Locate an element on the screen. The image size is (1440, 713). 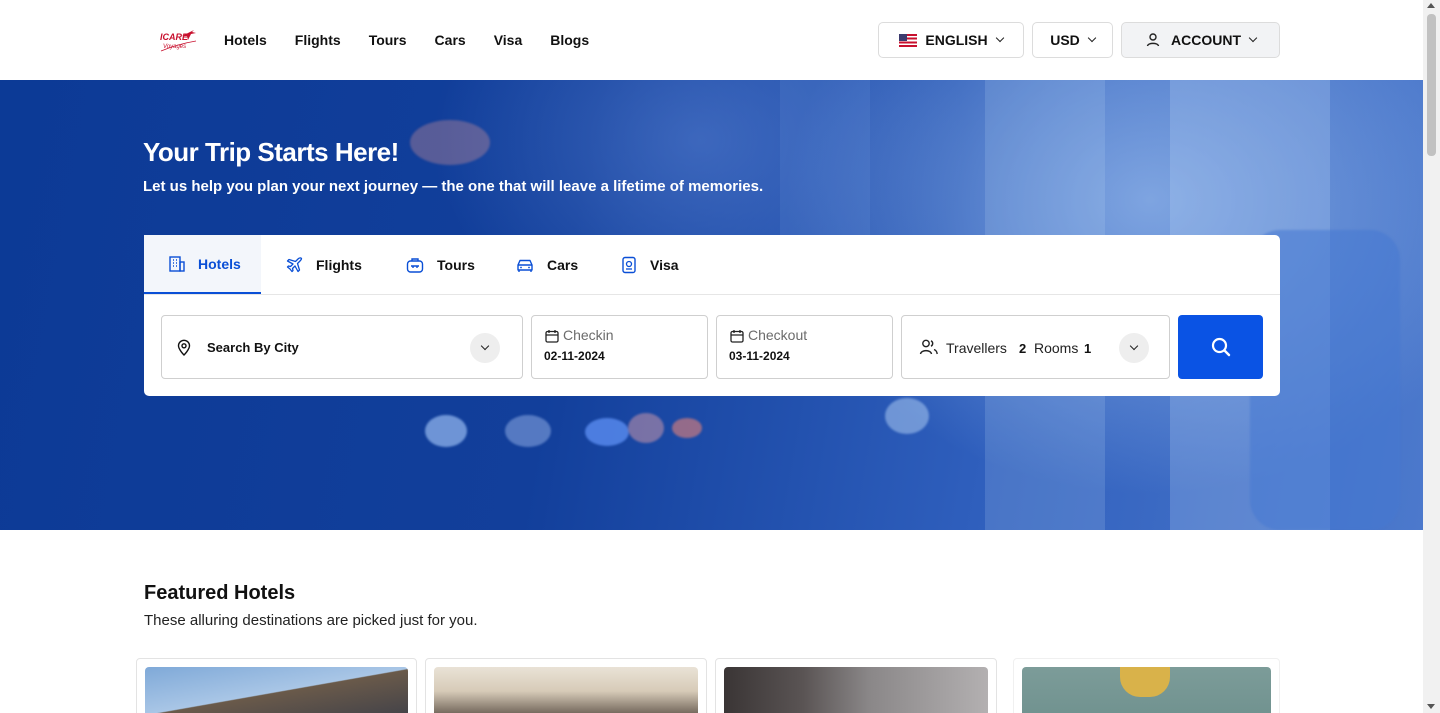
tab-visa: Visa is located at coordinates (649, 264).